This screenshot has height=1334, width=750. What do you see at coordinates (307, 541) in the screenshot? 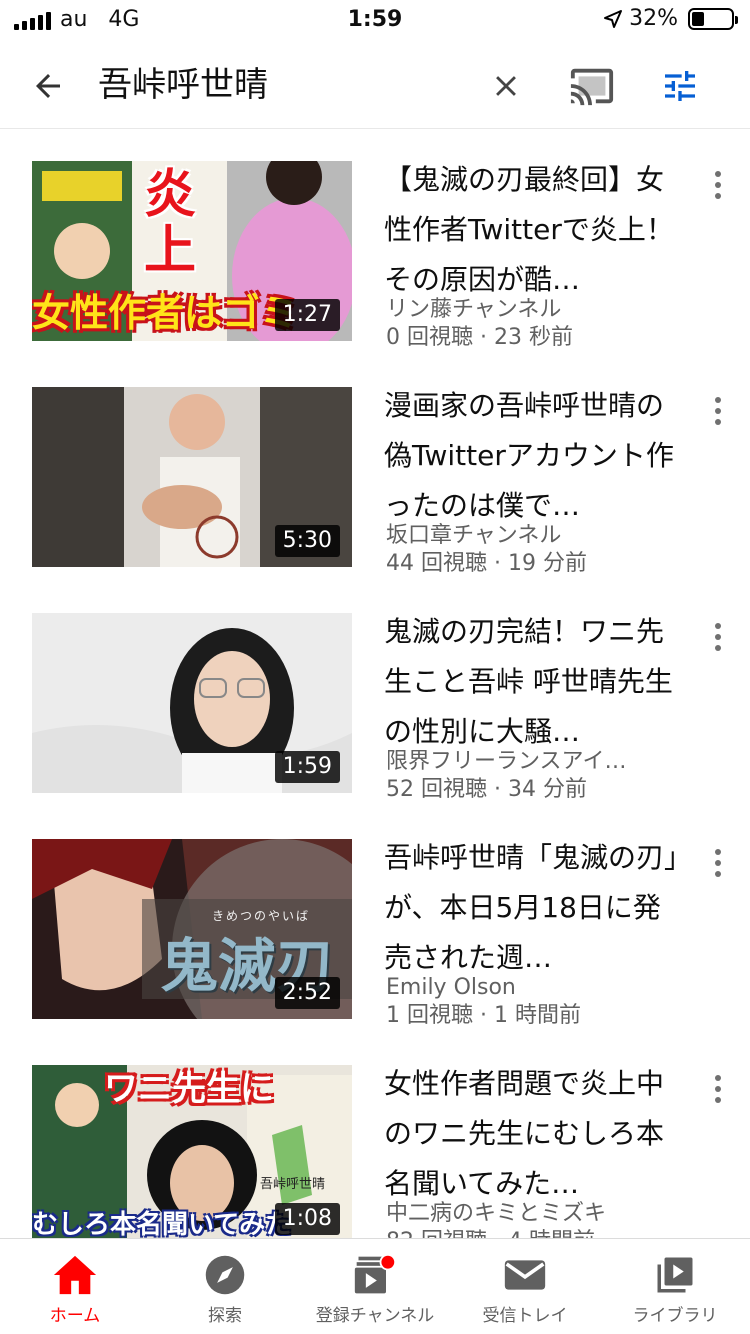
I see `video-duration: 5:30` at bounding box center [307, 541].